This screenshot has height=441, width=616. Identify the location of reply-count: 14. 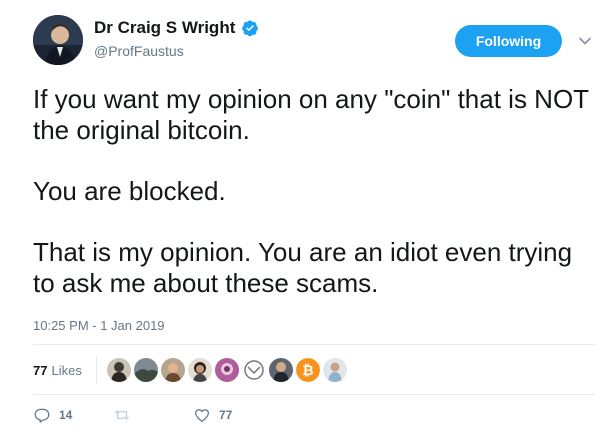
(66, 415).